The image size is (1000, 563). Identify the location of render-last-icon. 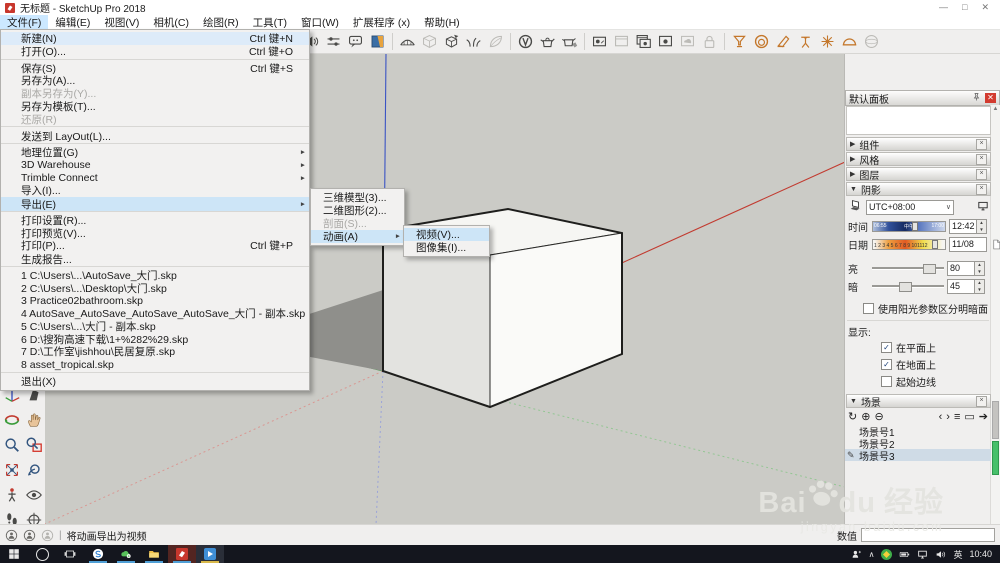
(621, 42).